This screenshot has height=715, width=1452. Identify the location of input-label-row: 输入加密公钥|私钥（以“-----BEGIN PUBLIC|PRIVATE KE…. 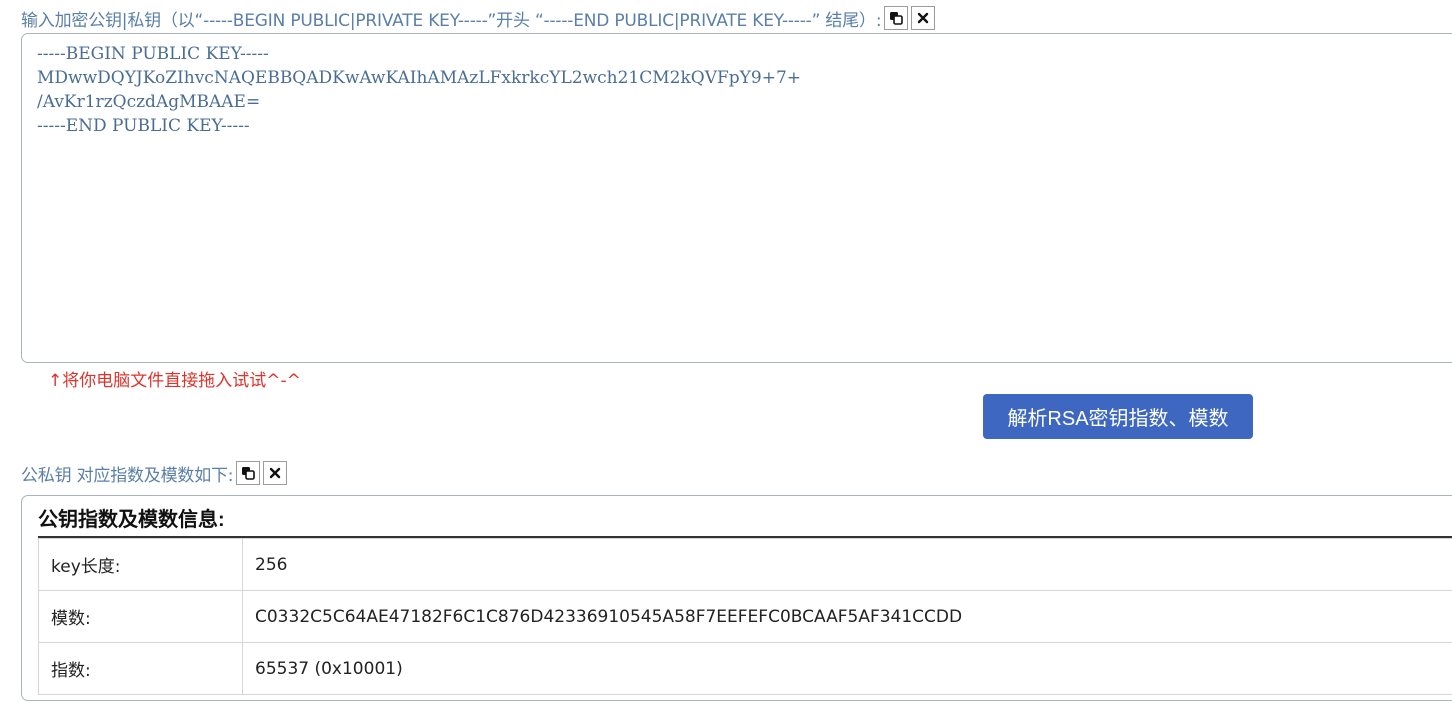
(478, 18).